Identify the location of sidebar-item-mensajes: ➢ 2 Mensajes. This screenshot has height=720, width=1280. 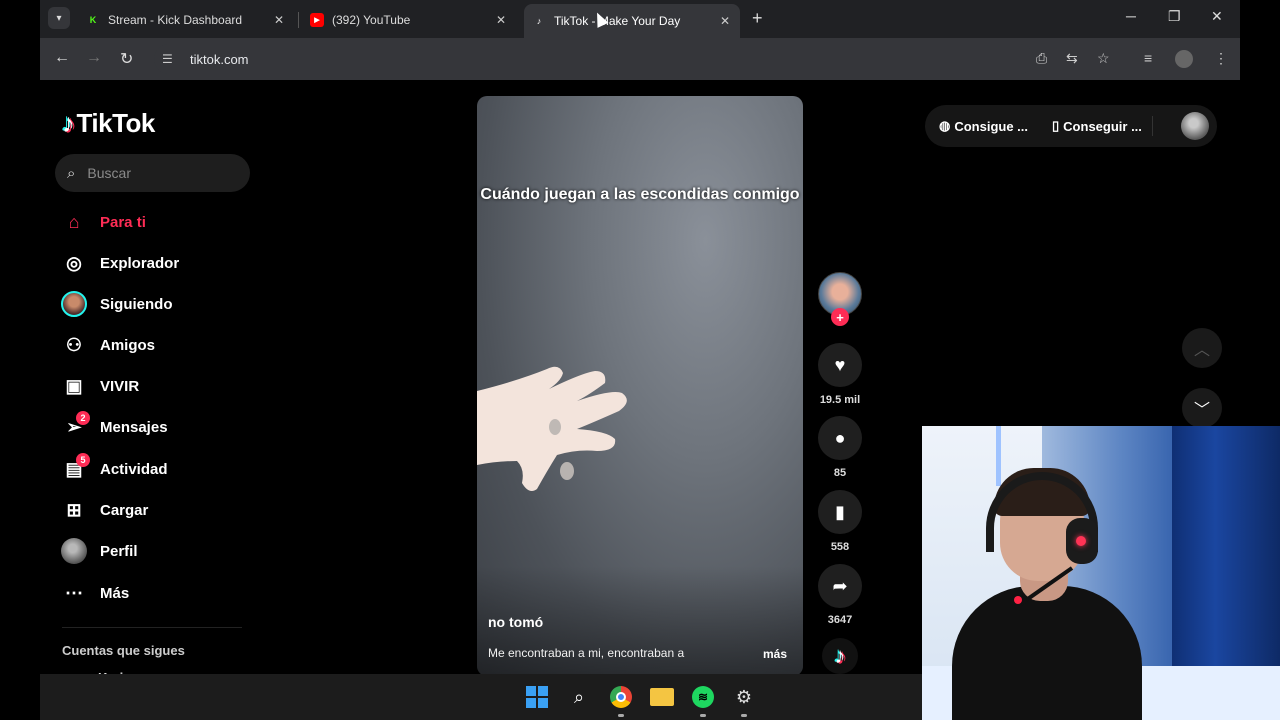
(160, 426).